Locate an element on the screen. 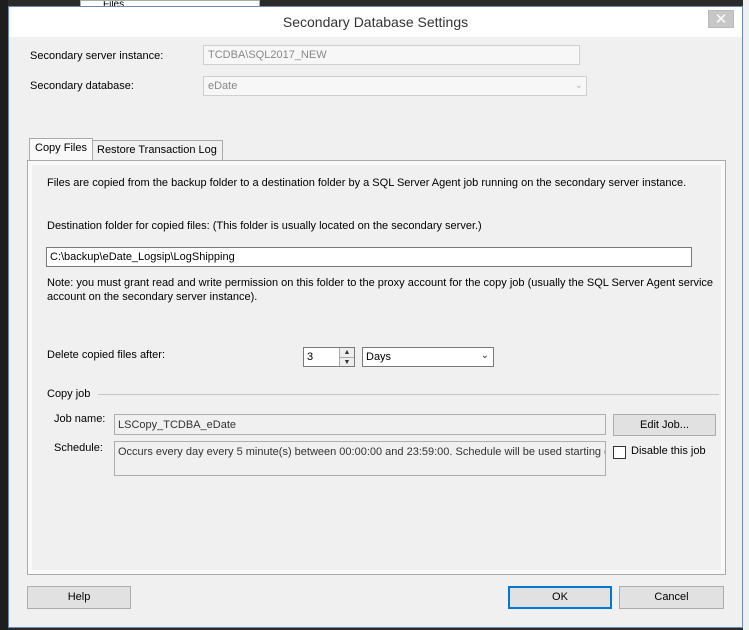 This screenshot has width=749, height=630. stepper-down-icon: ▼ is located at coordinates (347, 361).